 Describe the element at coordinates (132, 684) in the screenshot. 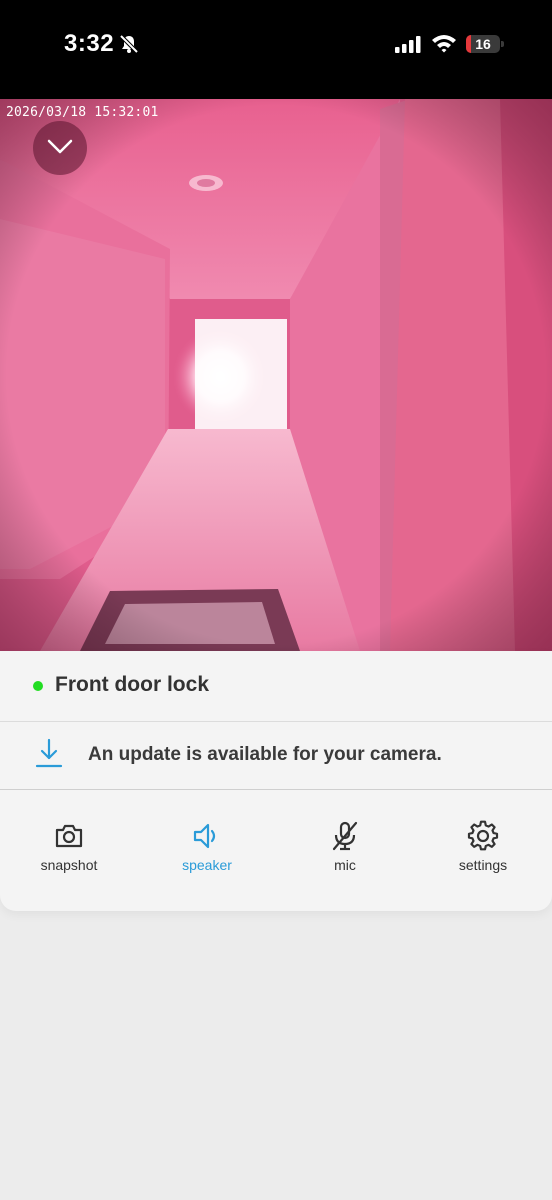

I see `device-name: Front door lock` at that location.